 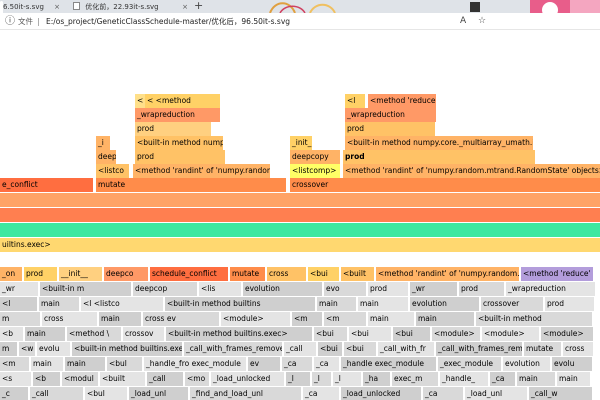 I want to click on flame-frame: mutate, so click(x=247, y=274).